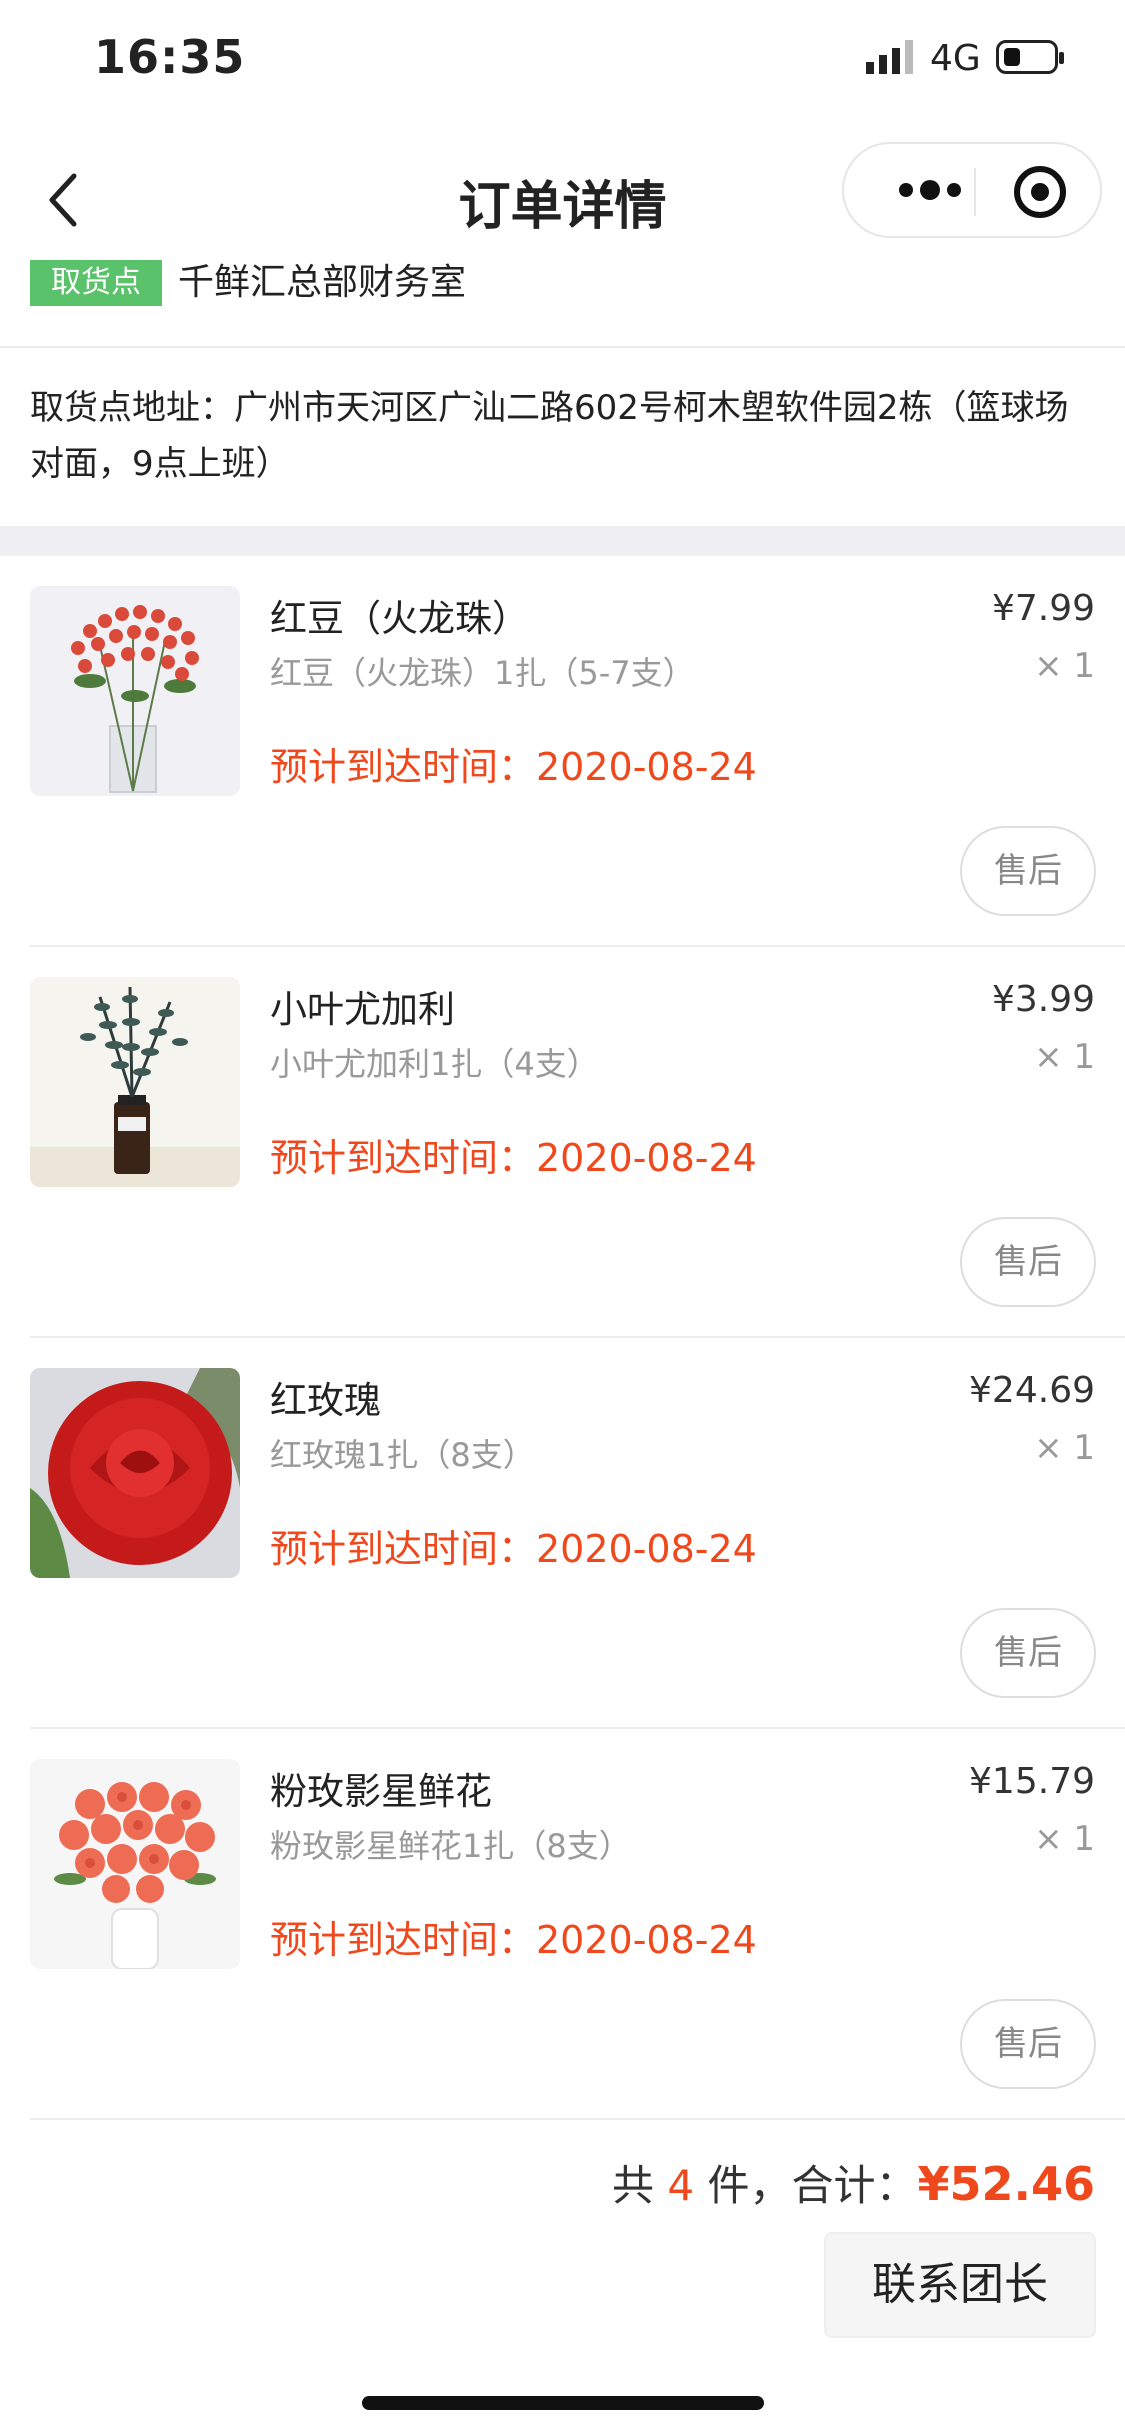 The height and width of the screenshot is (2436, 1125). Describe the element at coordinates (434, 1064) in the screenshot. I see `item-spec: 小叶尤加利1扎（4支）` at that location.